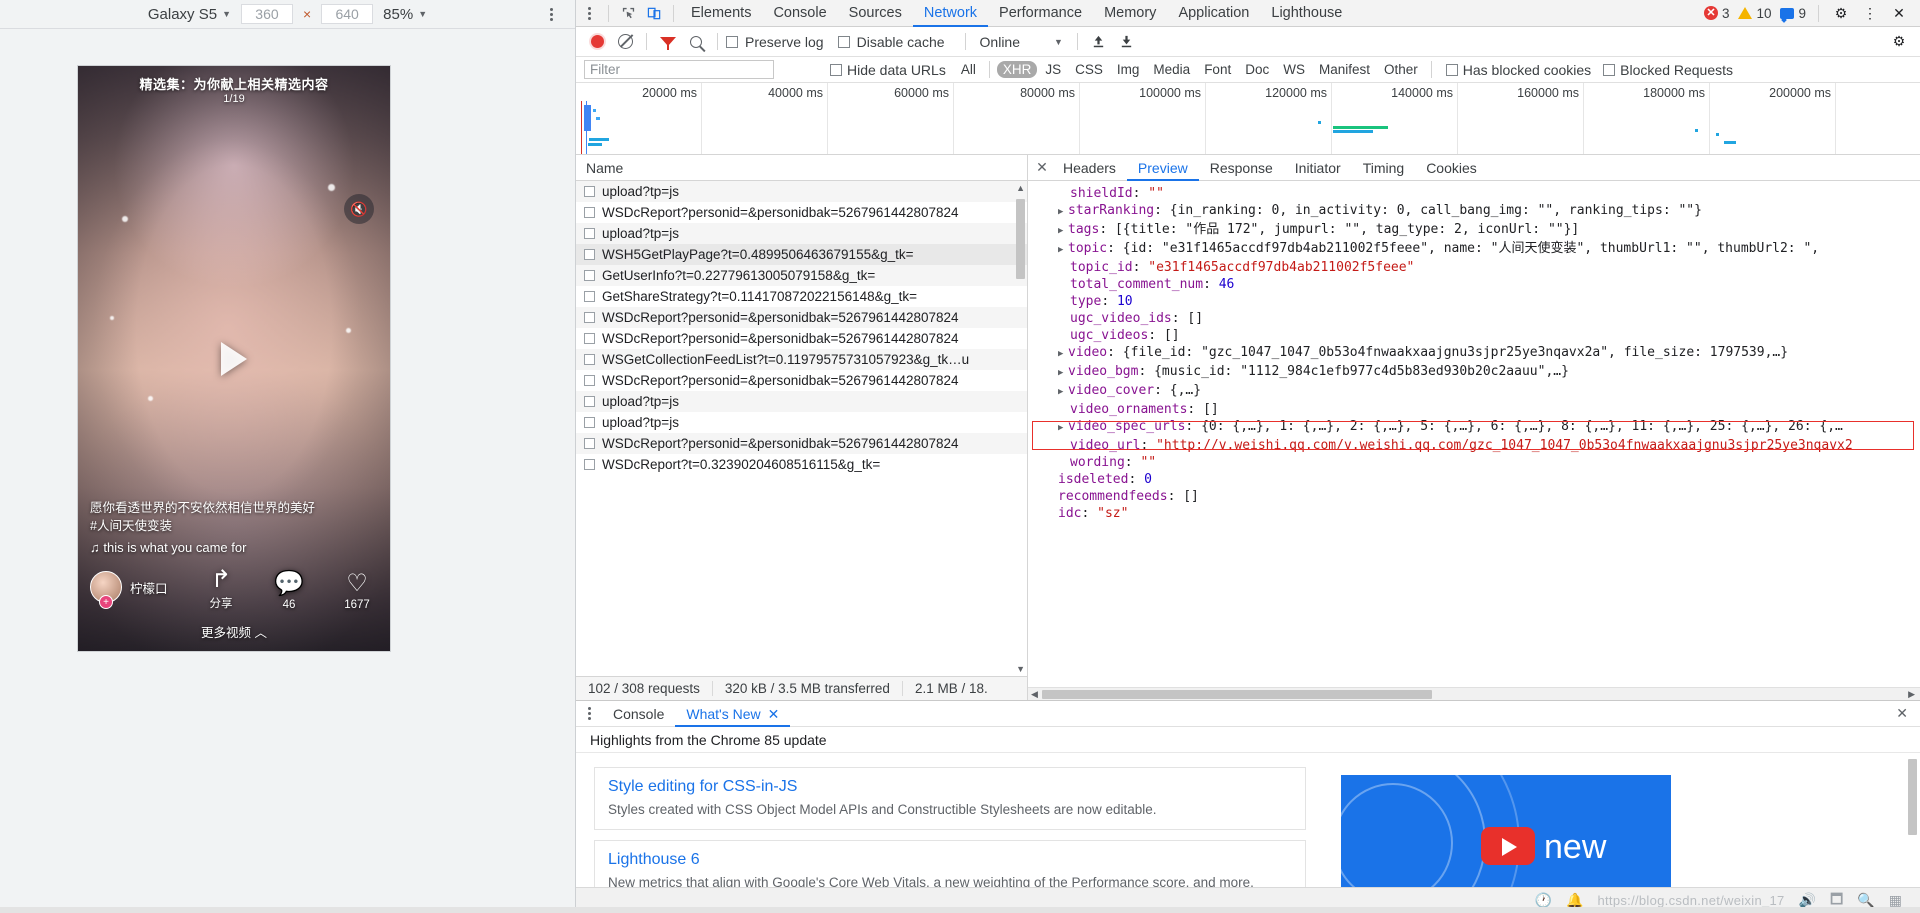 The width and height of the screenshot is (1920, 913). Describe the element at coordinates (551, 14) in the screenshot. I see `device-more-options-icon` at that location.